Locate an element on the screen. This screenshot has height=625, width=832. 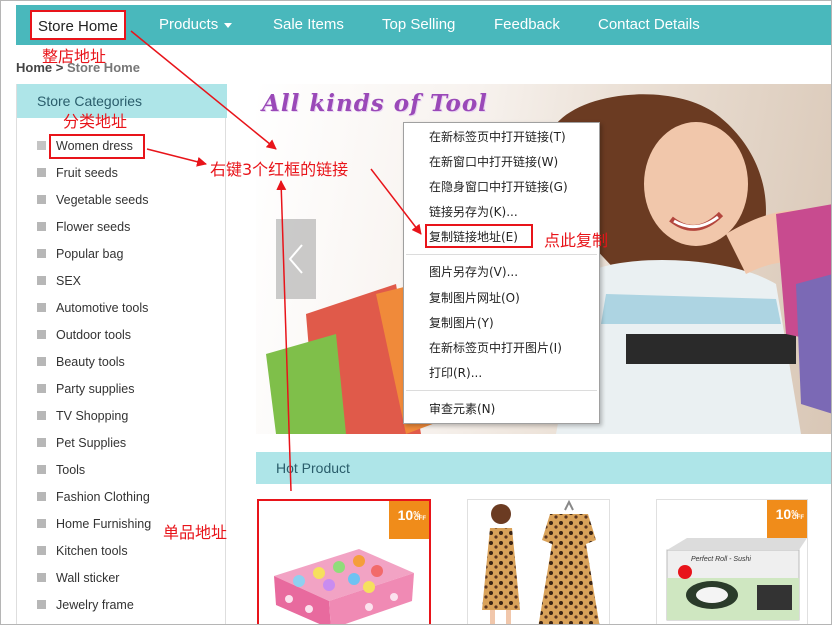
product-card-leopard-dress is located at coordinates (538, 561).